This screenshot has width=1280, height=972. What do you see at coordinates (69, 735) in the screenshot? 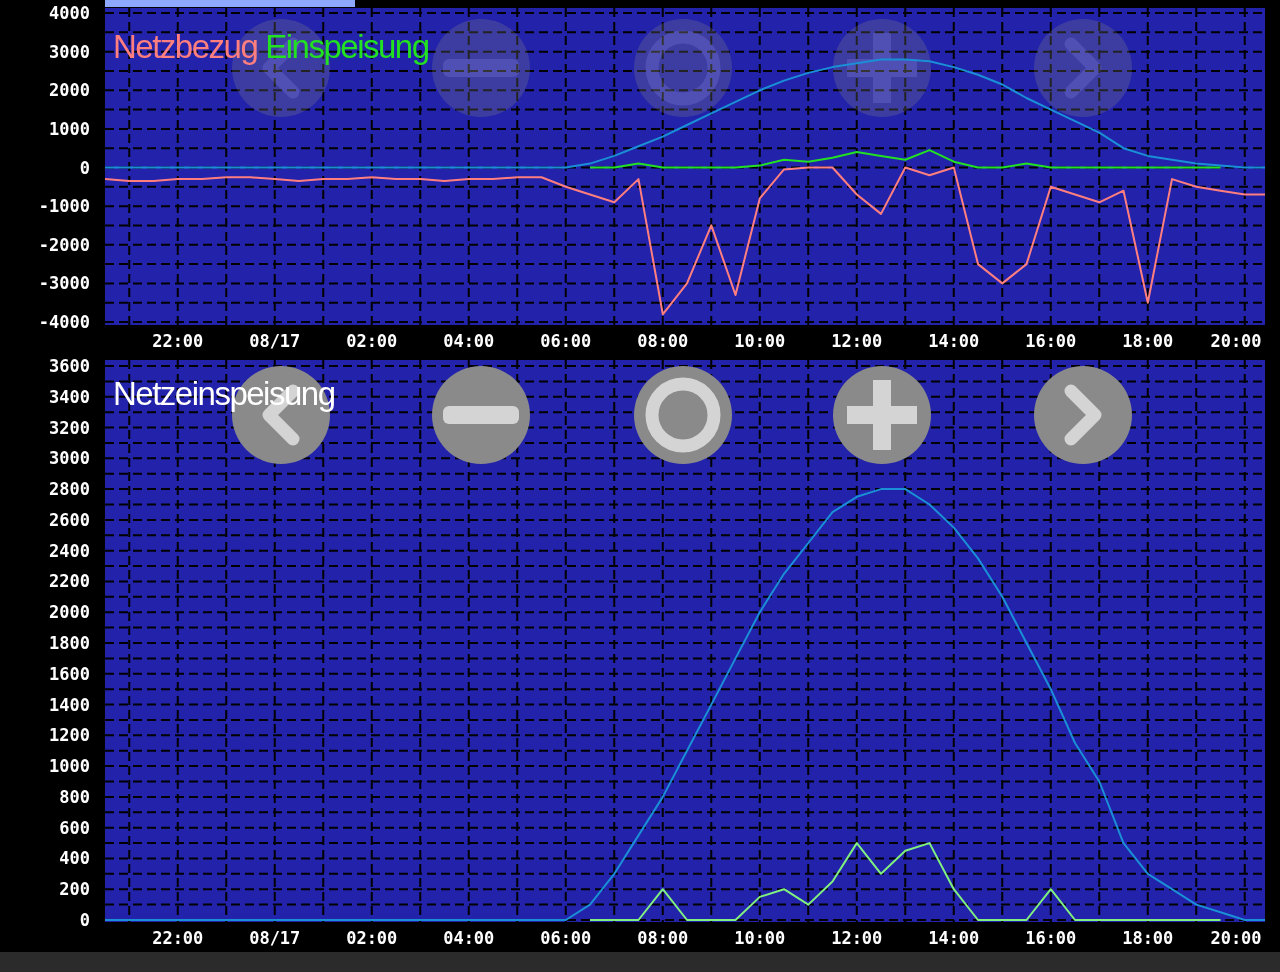
I see `axis-tick-label: 1200` at bounding box center [69, 735].